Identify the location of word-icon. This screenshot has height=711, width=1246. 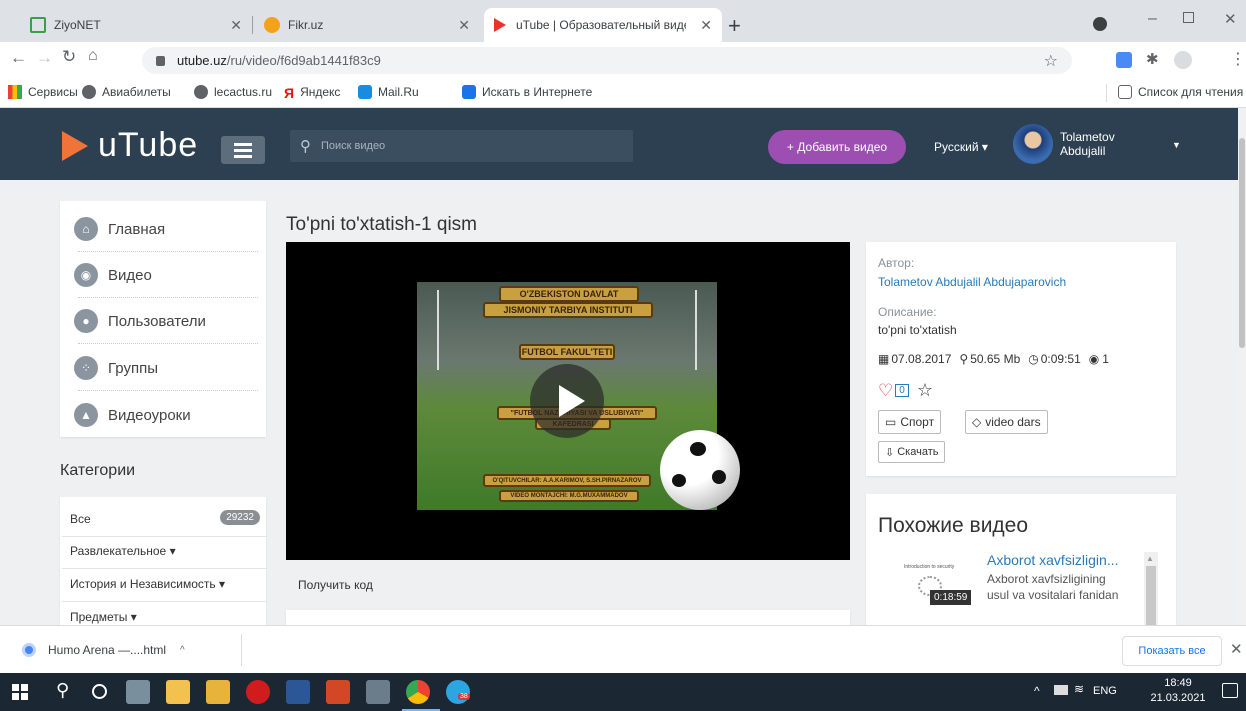
(298, 692).